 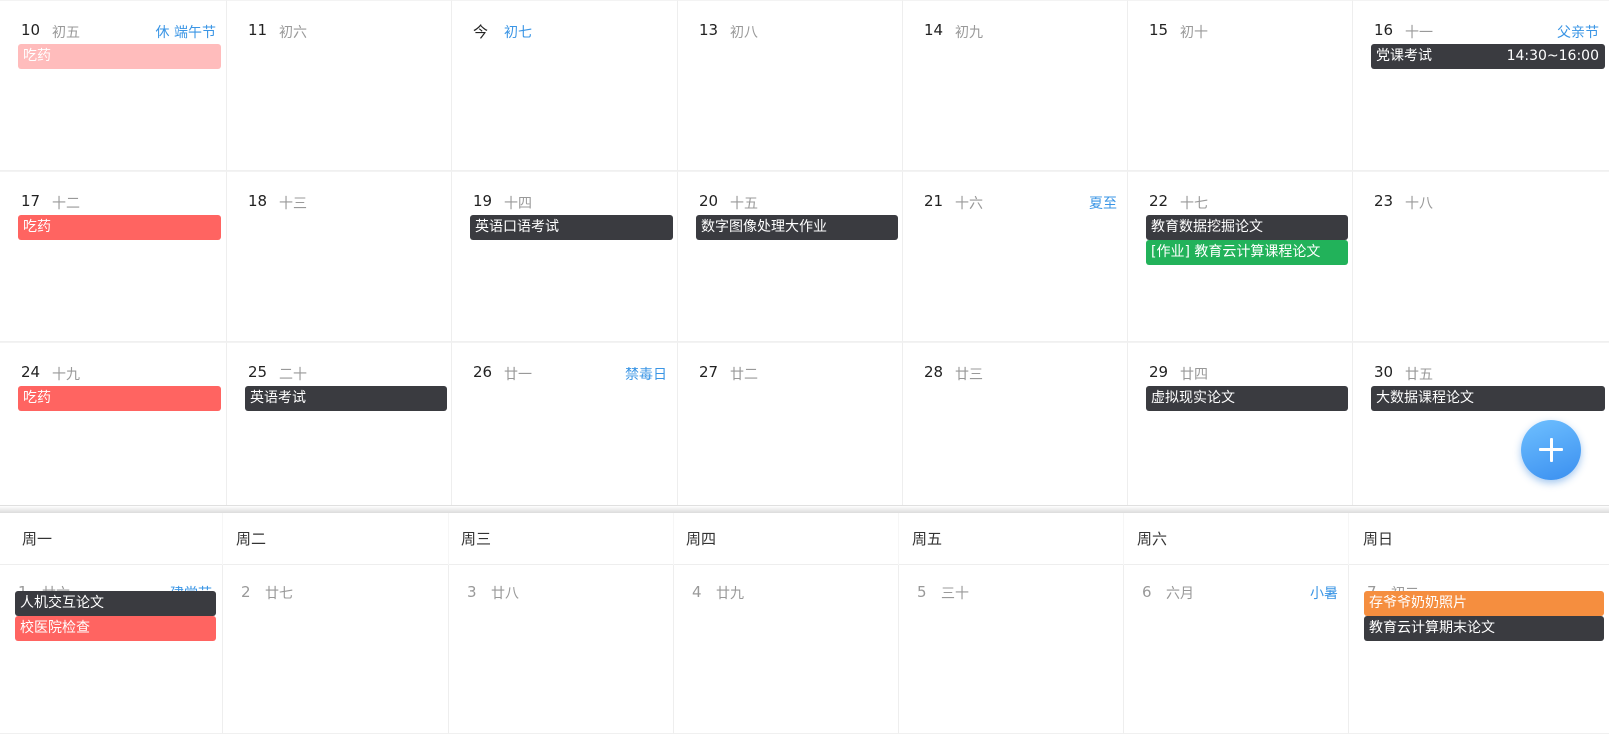 What do you see at coordinates (571, 227) in the screenshot?
I see `event-chip: 英语口语考试` at bounding box center [571, 227].